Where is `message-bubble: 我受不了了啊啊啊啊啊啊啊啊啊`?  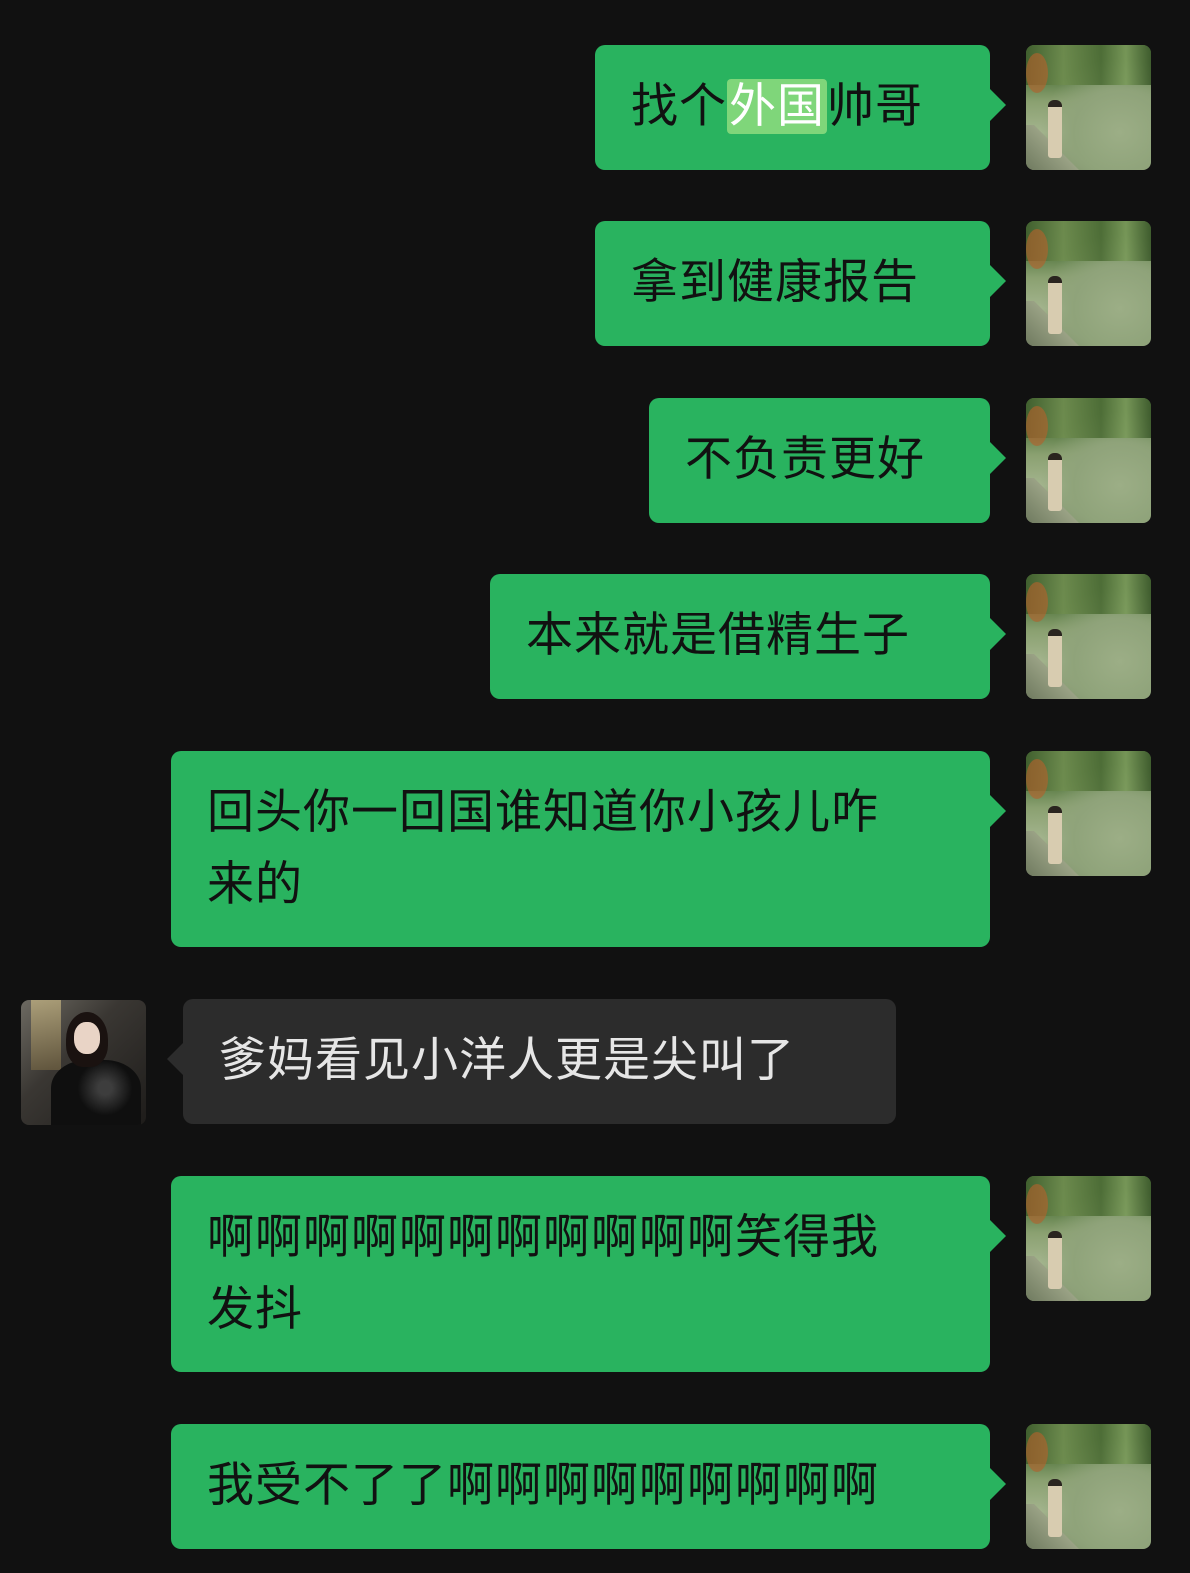
message-bubble: 我受不了了啊啊啊啊啊啊啊啊啊 is located at coordinates (588, 1486).